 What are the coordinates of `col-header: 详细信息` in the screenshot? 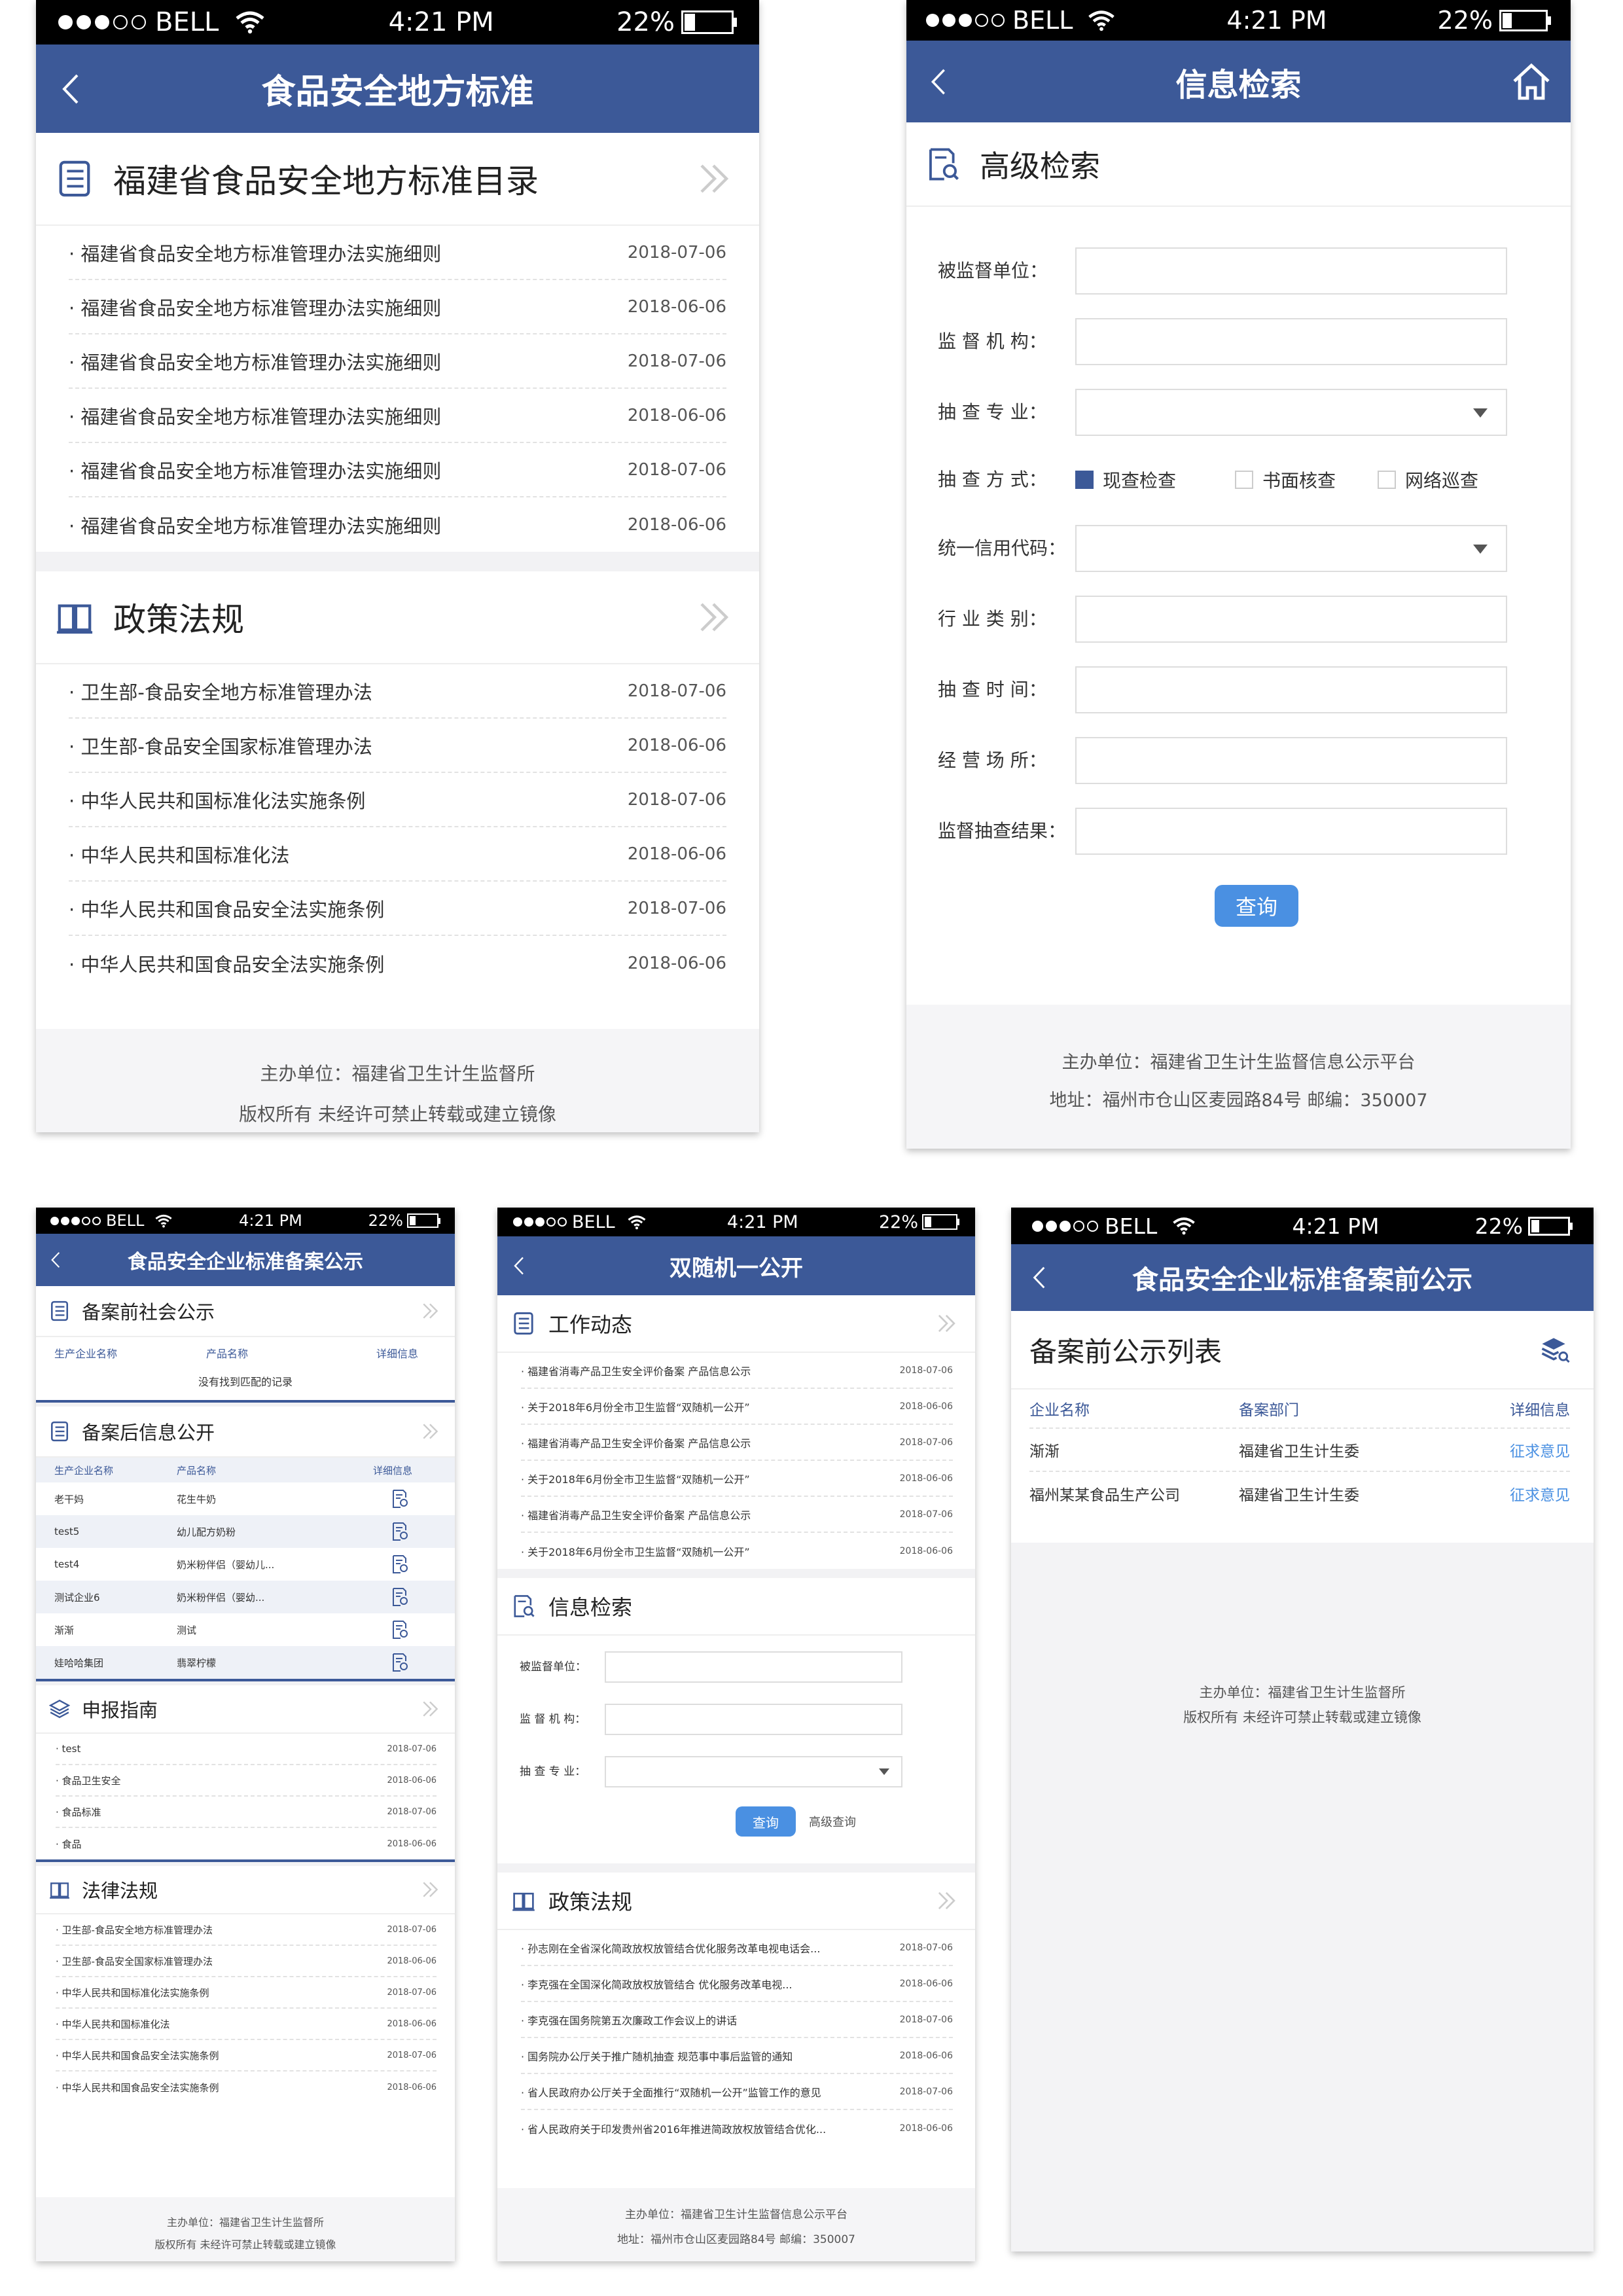 It's located at (397, 1354).